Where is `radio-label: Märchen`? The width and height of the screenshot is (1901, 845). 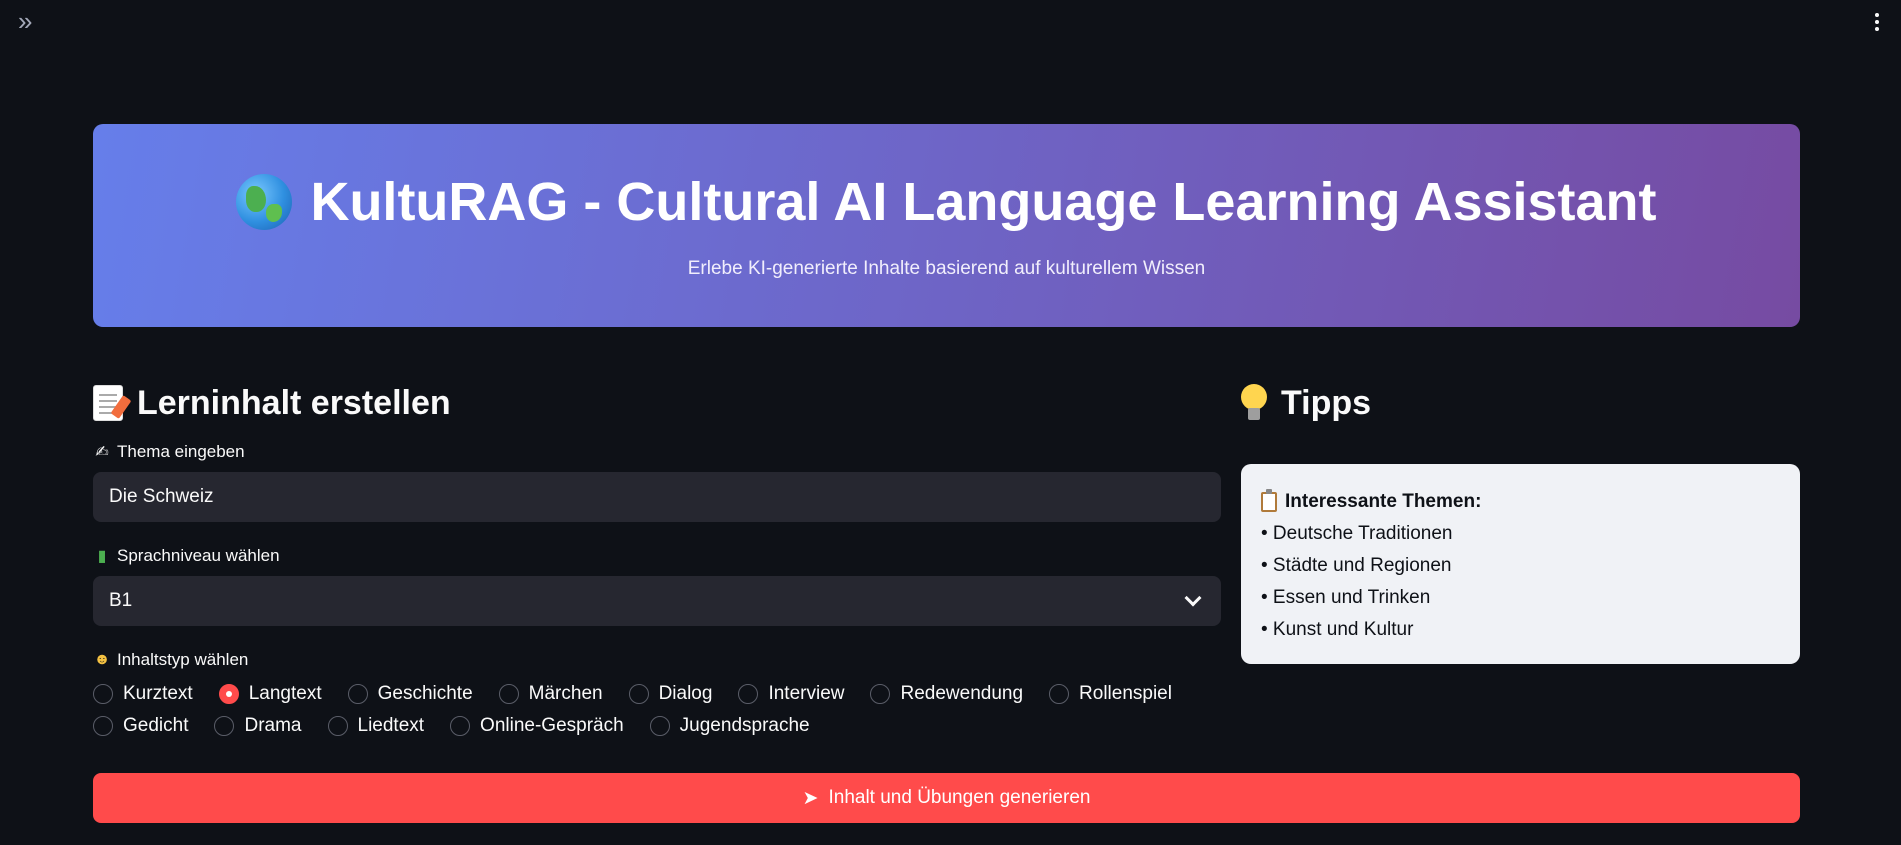
radio-label: Märchen is located at coordinates (565, 693).